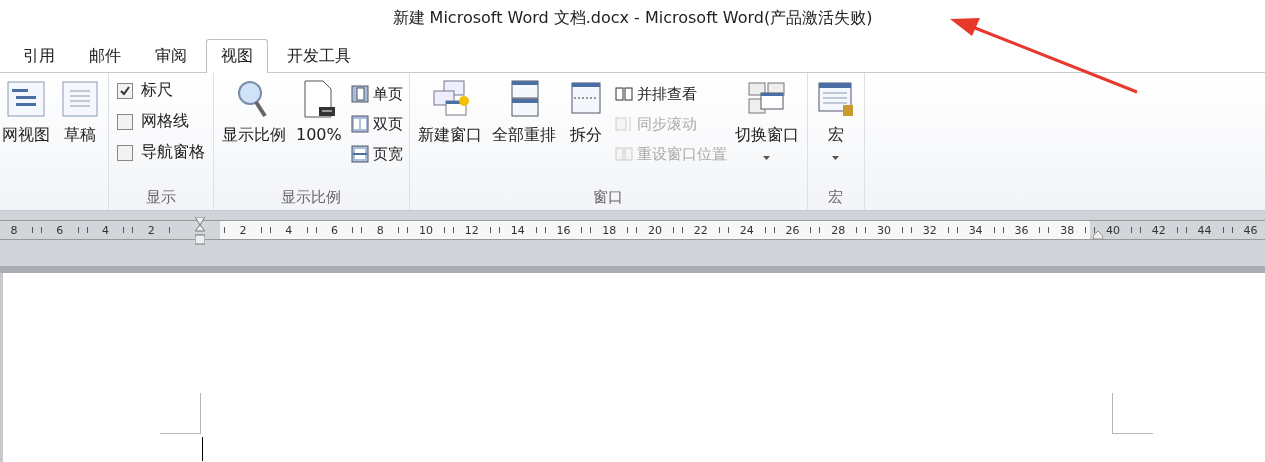 Image resolution: width=1265 pixels, height=462 pixels. I want to click on ribbon-button: 新建窗口, so click(449, 130).